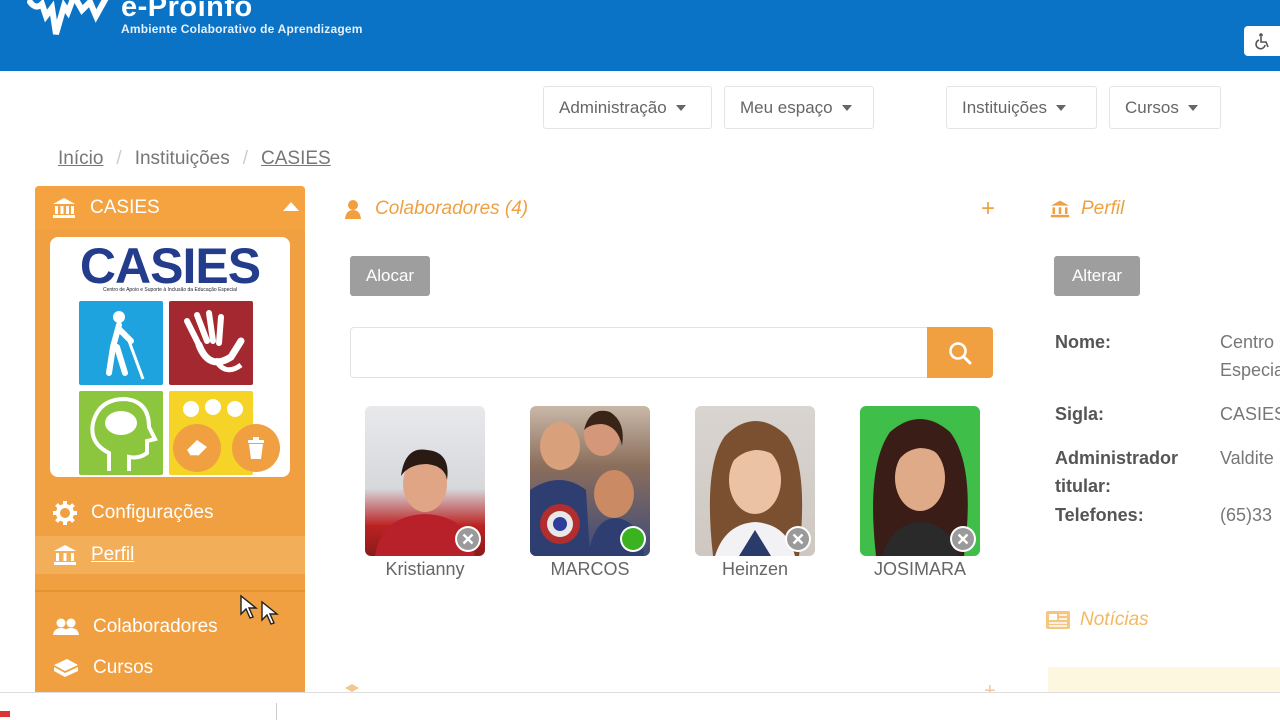  What do you see at coordinates (68, 19) in the screenshot?
I see `logo-icon` at bounding box center [68, 19].